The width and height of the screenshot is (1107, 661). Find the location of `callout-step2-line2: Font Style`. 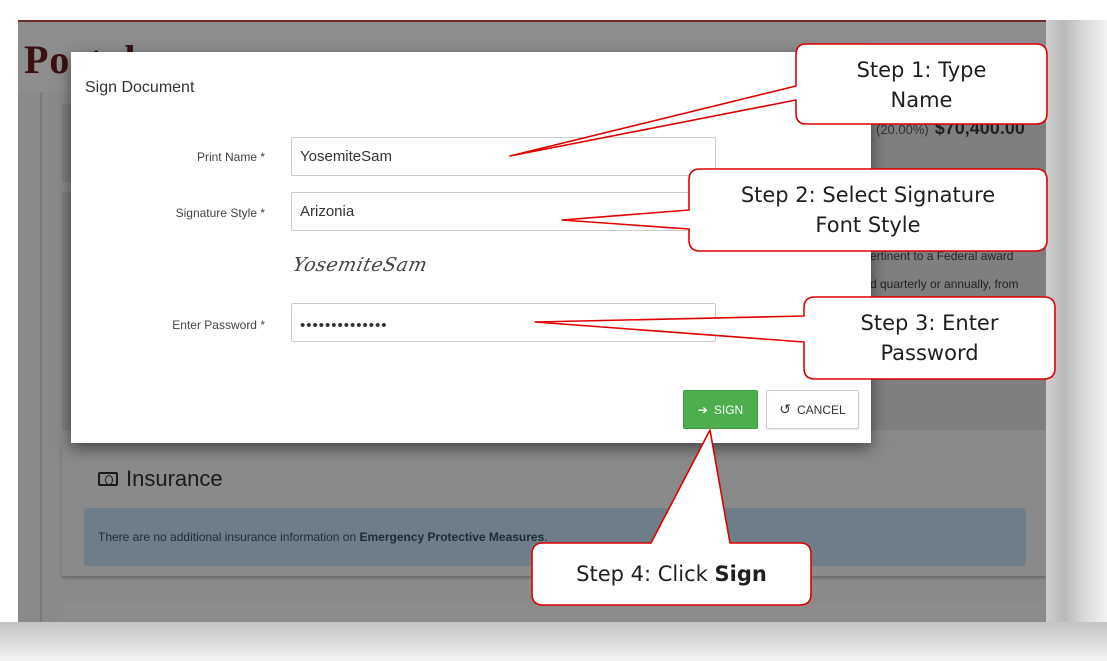

callout-step2-line2: Font Style is located at coordinates (868, 225).